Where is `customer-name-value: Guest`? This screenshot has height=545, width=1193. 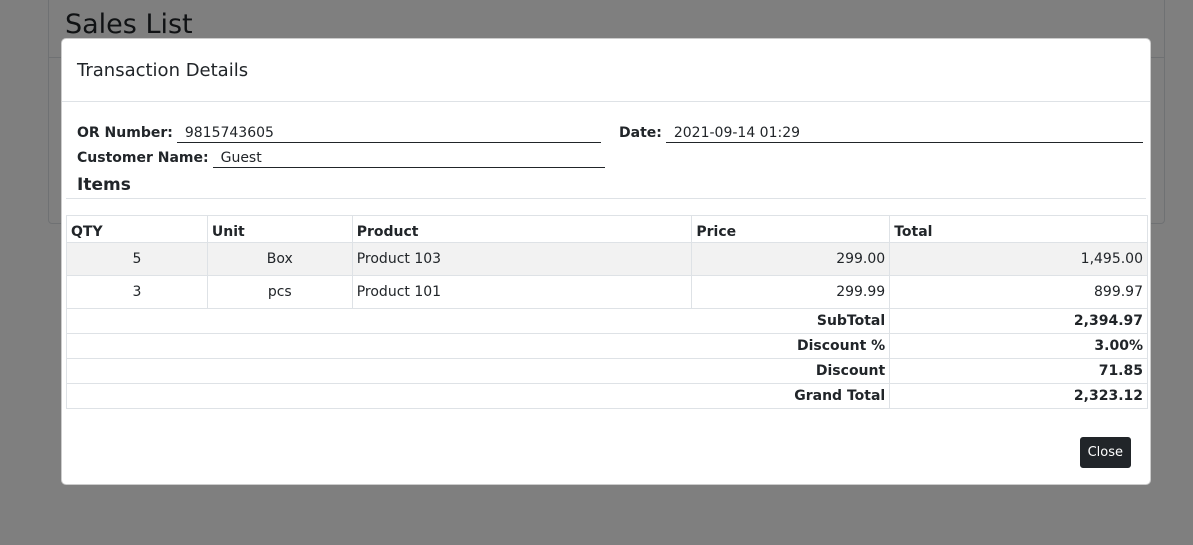 customer-name-value: Guest is located at coordinates (408, 158).